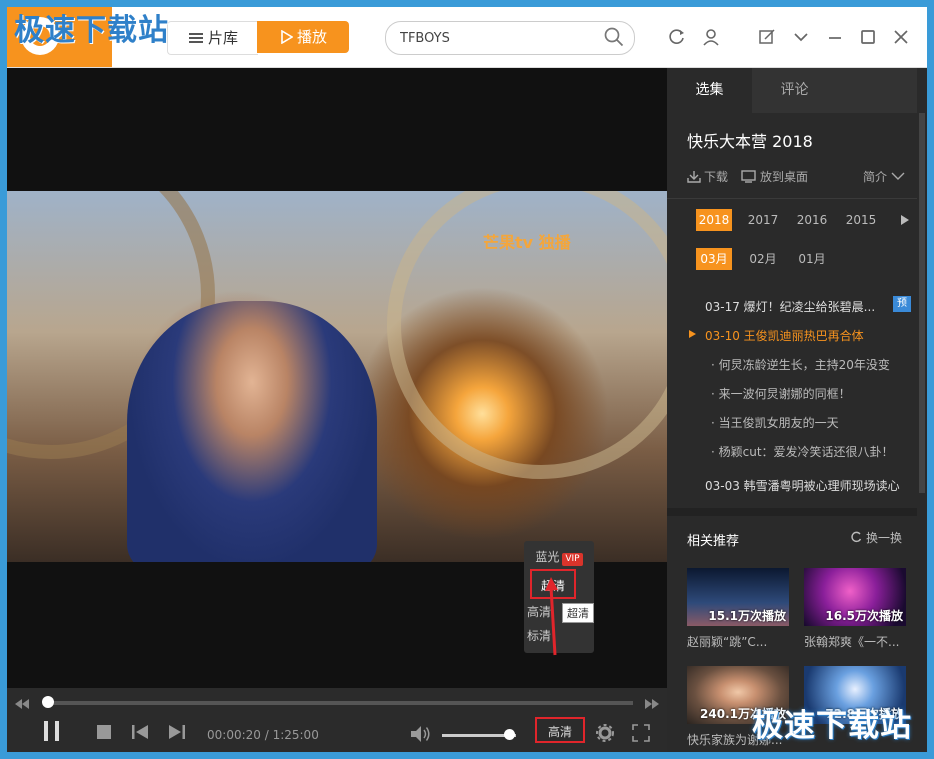 The height and width of the screenshot is (759, 934). What do you see at coordinates (263, 735) in the screenshot?
I see `time-display: 00:00:20 / 1:25:00` at bounding box center [263, 735].